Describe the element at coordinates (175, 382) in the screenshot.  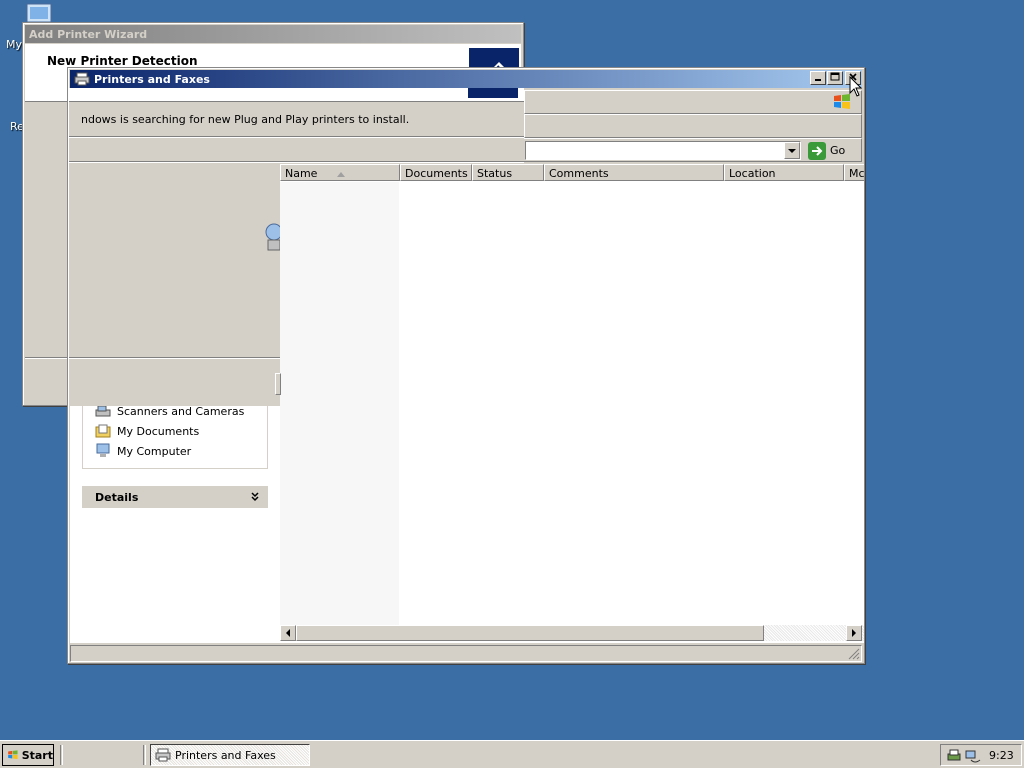
I see `wizard-footer` at that location.